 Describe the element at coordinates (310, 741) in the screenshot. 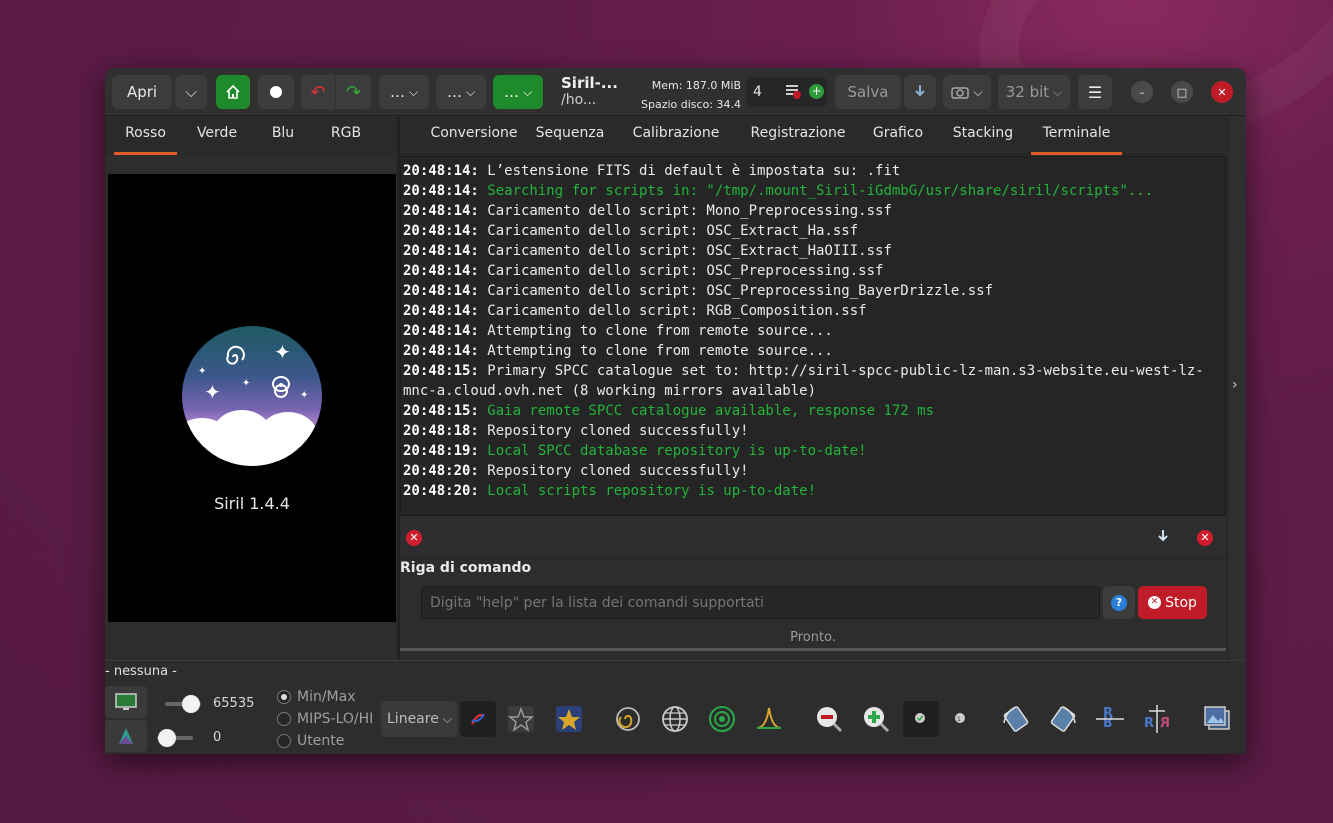

I see `radio-user: Utente` at that location.